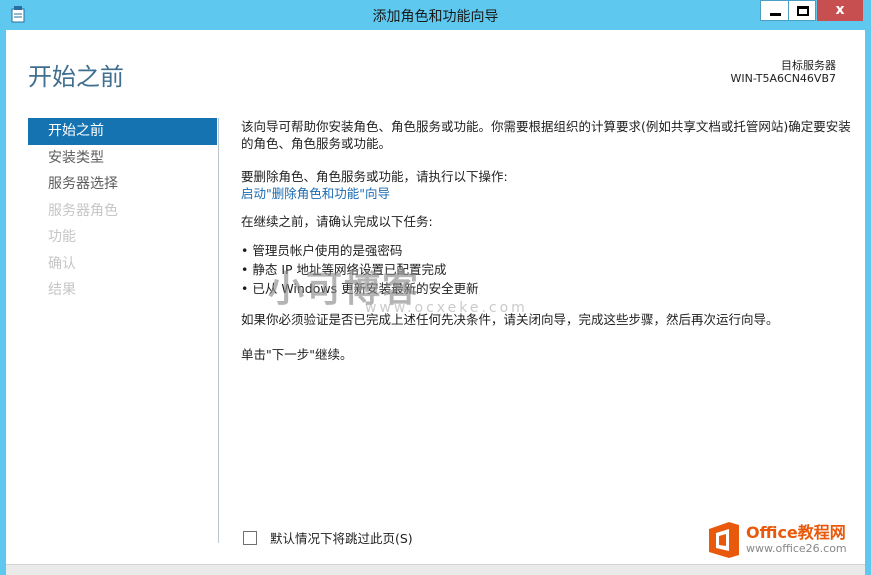 The height and width of the screenshot is (575, 871). I want to click on nav-item-confirmation: 确认, so click(62, 263).